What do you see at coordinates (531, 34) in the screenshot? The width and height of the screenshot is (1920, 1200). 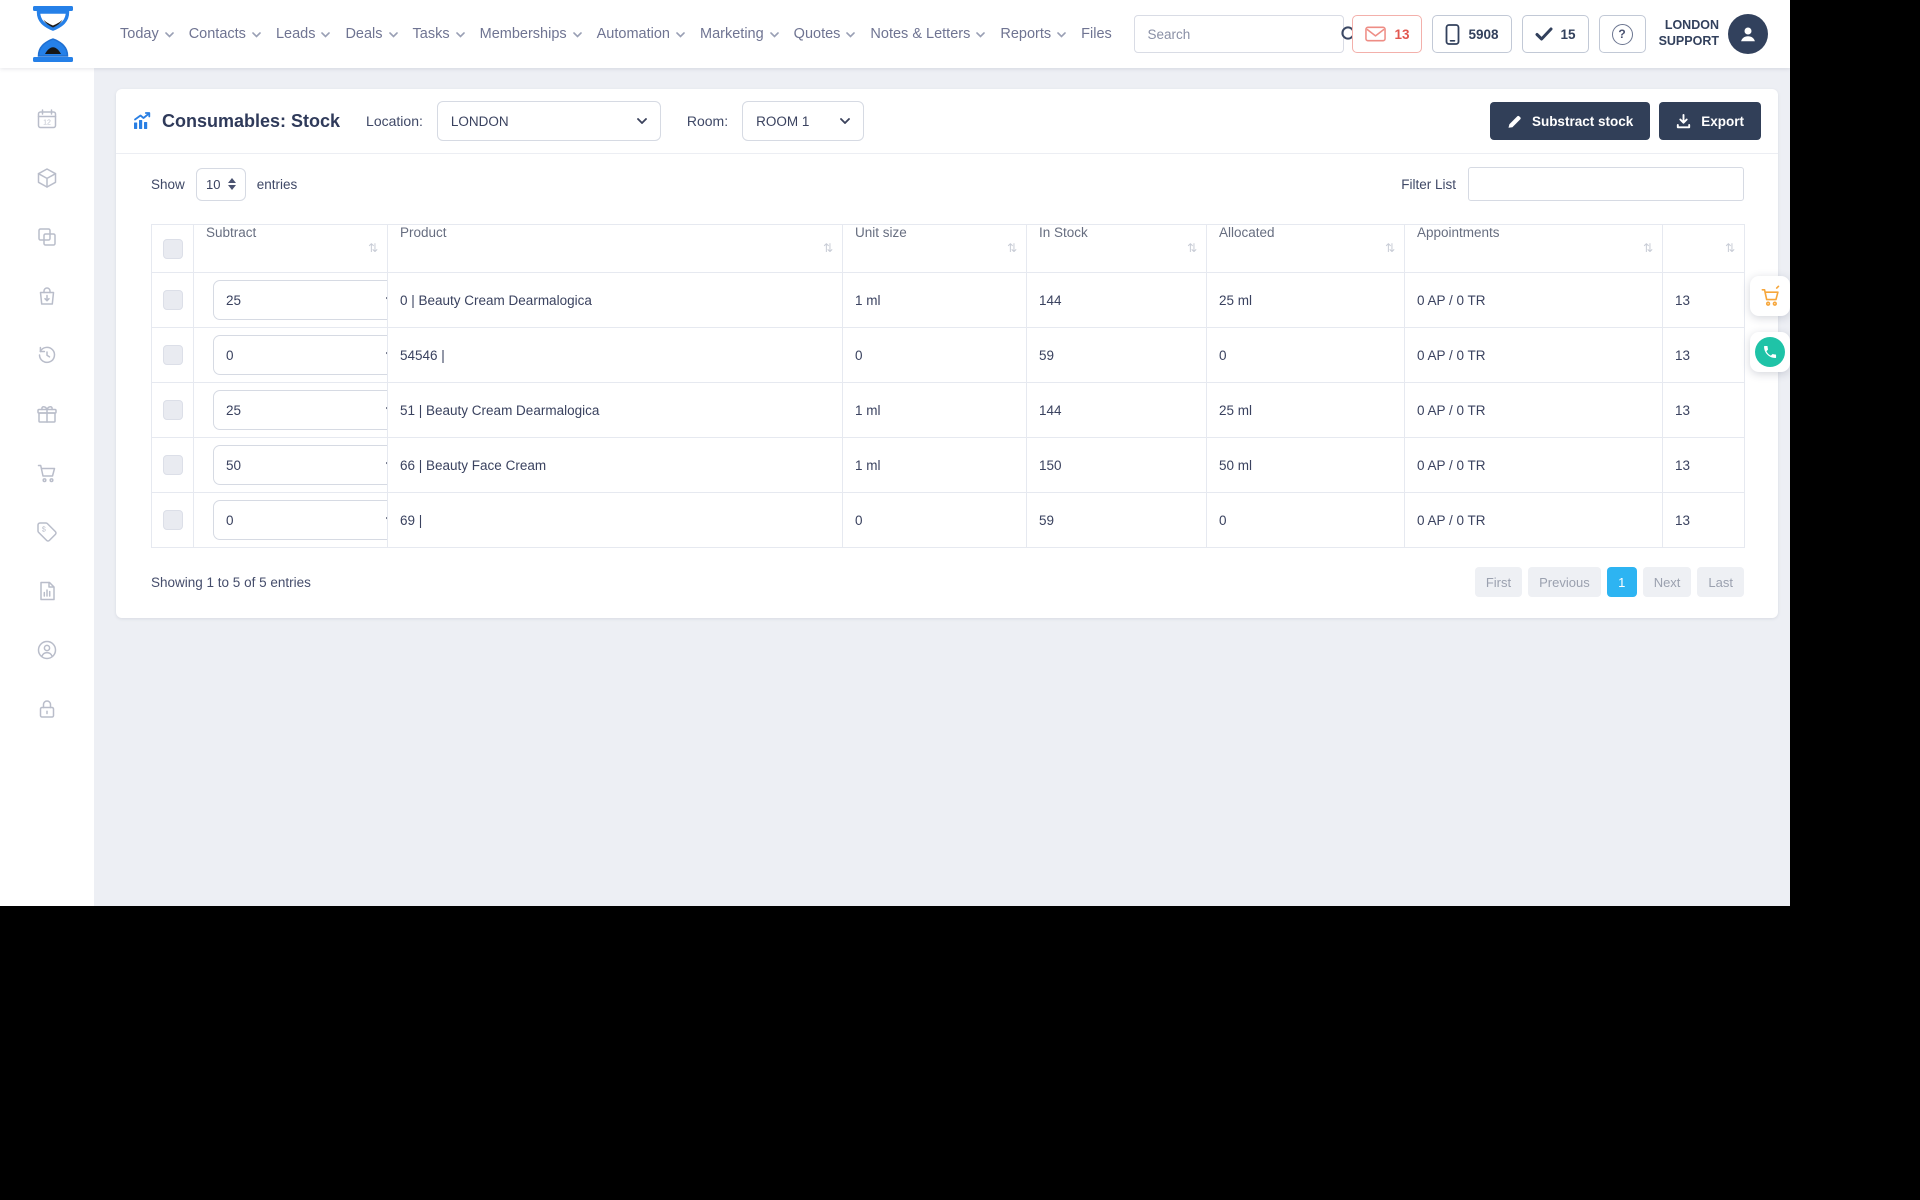 I see `nav-item-memberships: Memberships` at bounding box center [531, 34].